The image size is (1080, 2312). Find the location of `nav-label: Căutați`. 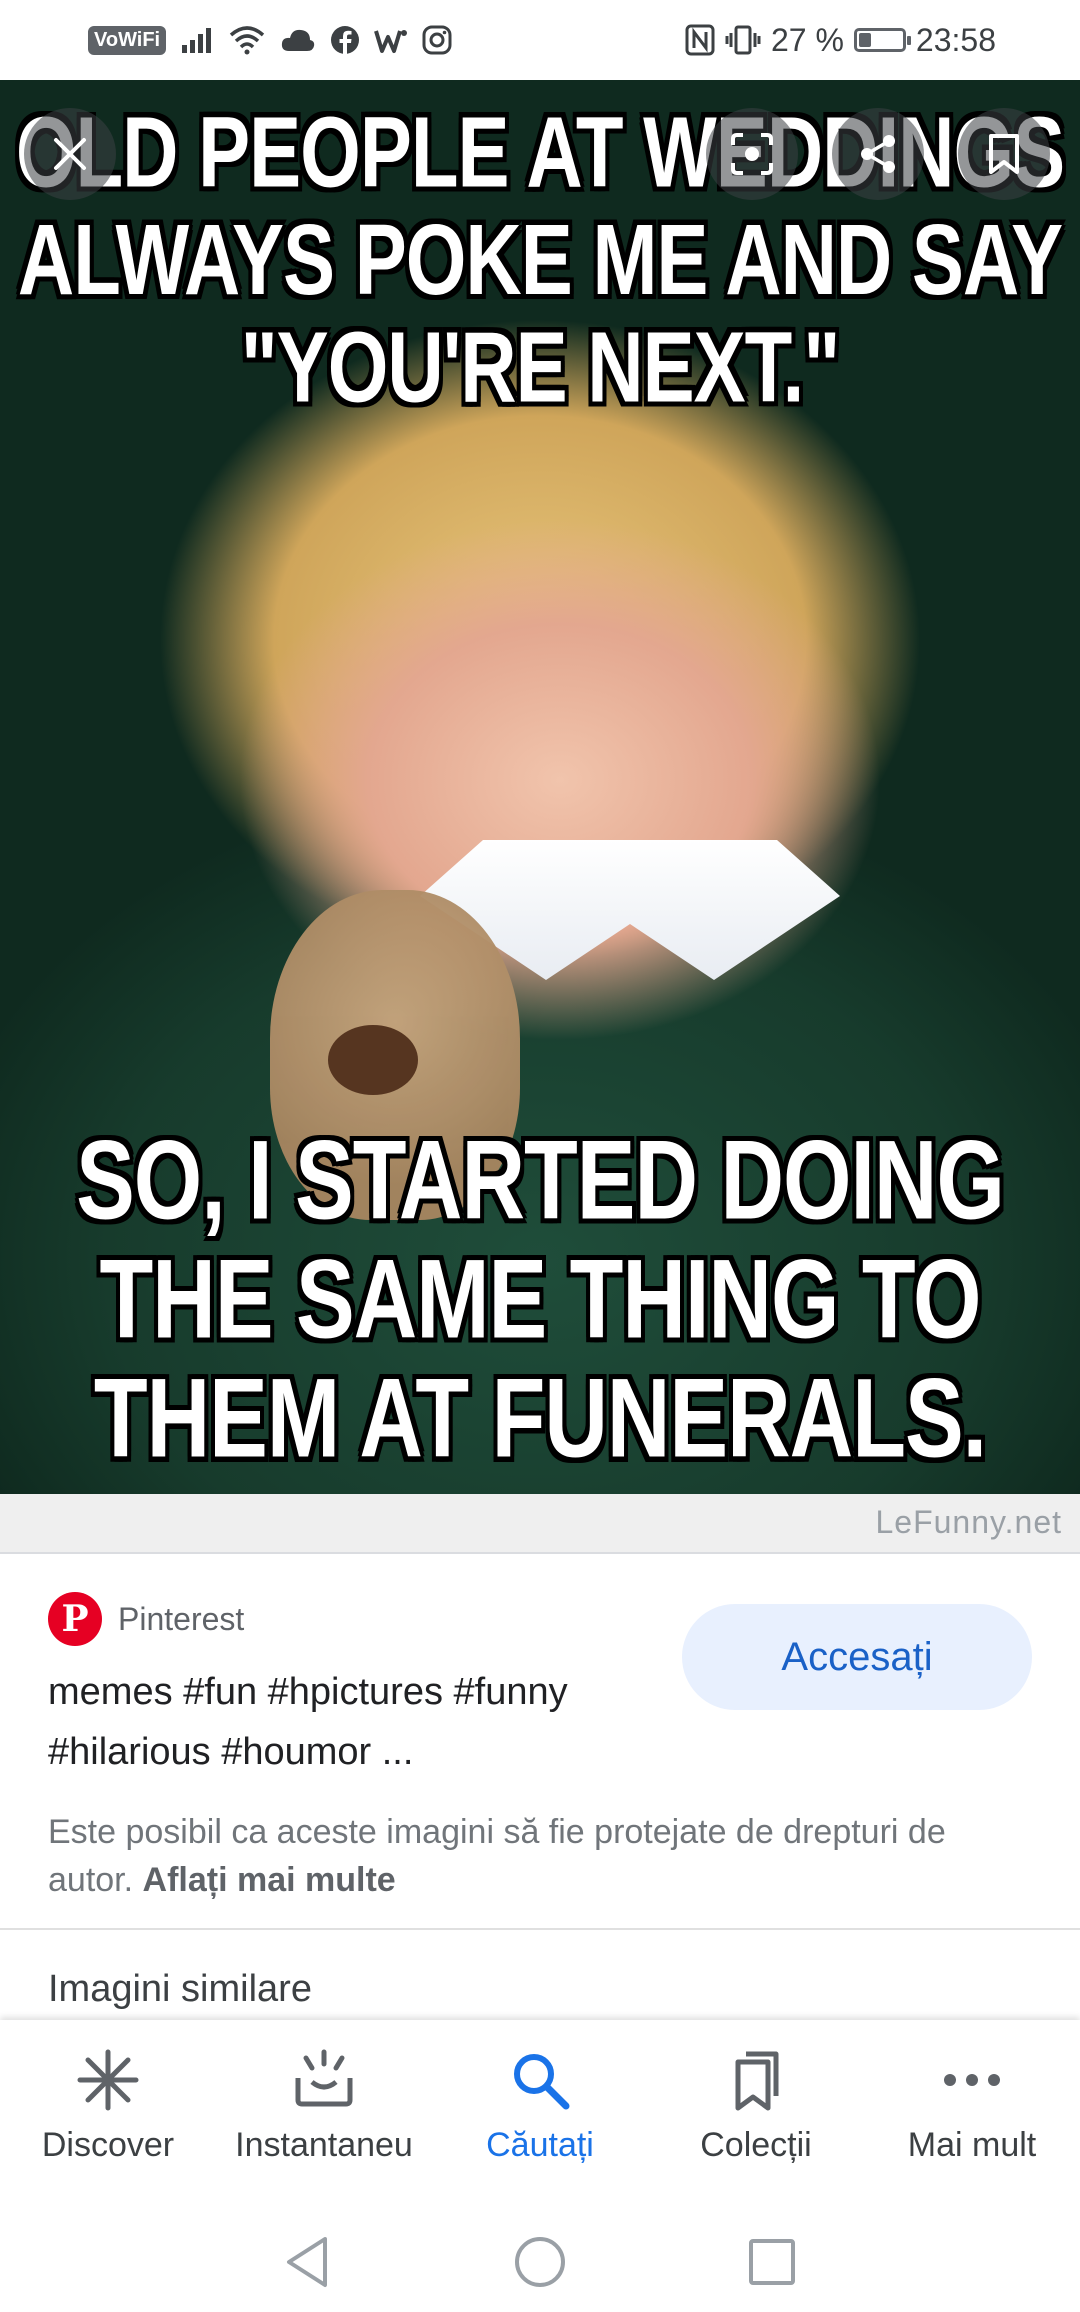

nav-label: Căutați is located at coordinates (540, 2145).